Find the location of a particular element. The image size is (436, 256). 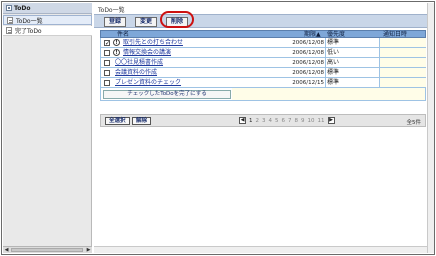

row-deadline: 2006/12/15 is located at coordinates (308, 83).